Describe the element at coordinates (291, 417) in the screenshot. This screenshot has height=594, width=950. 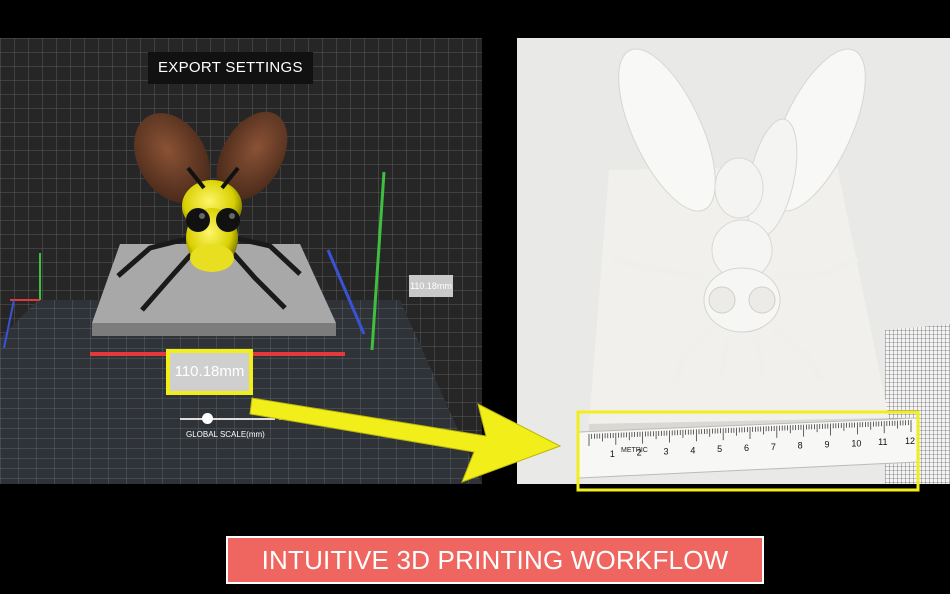
I see `scale-value: 56.5%` at that location.